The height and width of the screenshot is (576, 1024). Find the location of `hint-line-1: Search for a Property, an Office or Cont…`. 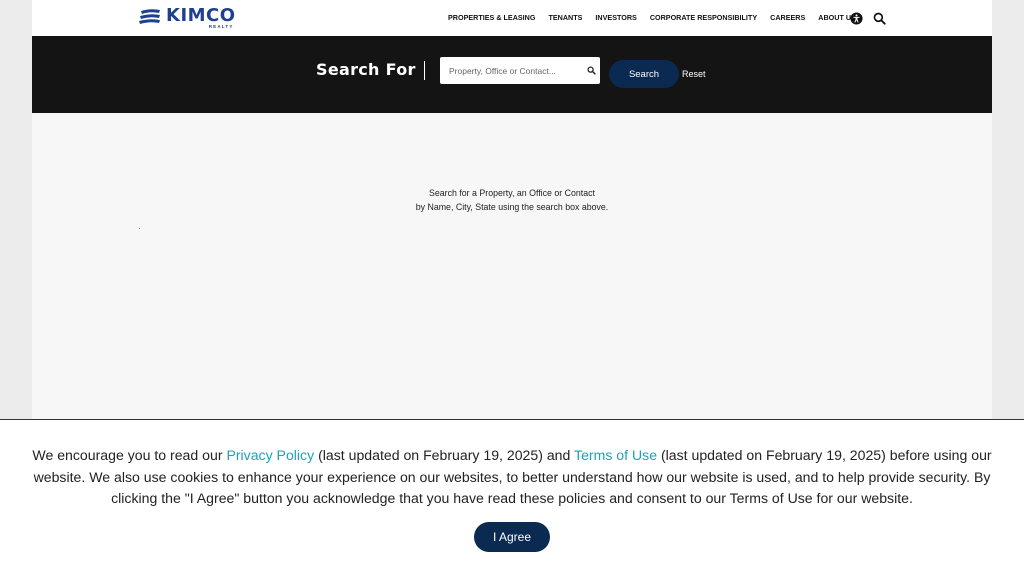

hint-line-1: Search for a Property, an Office or Cont… is located at coordinates (512, 193).